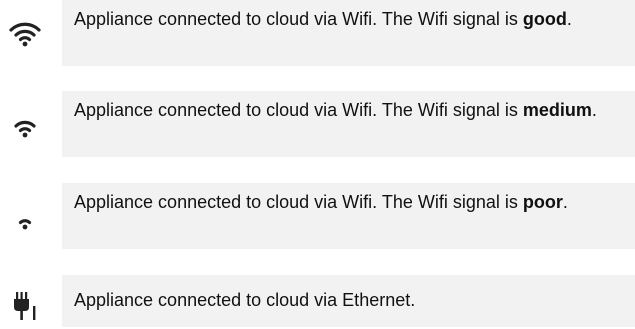  I want to click on wifi-good-icon, so click(25, 34).